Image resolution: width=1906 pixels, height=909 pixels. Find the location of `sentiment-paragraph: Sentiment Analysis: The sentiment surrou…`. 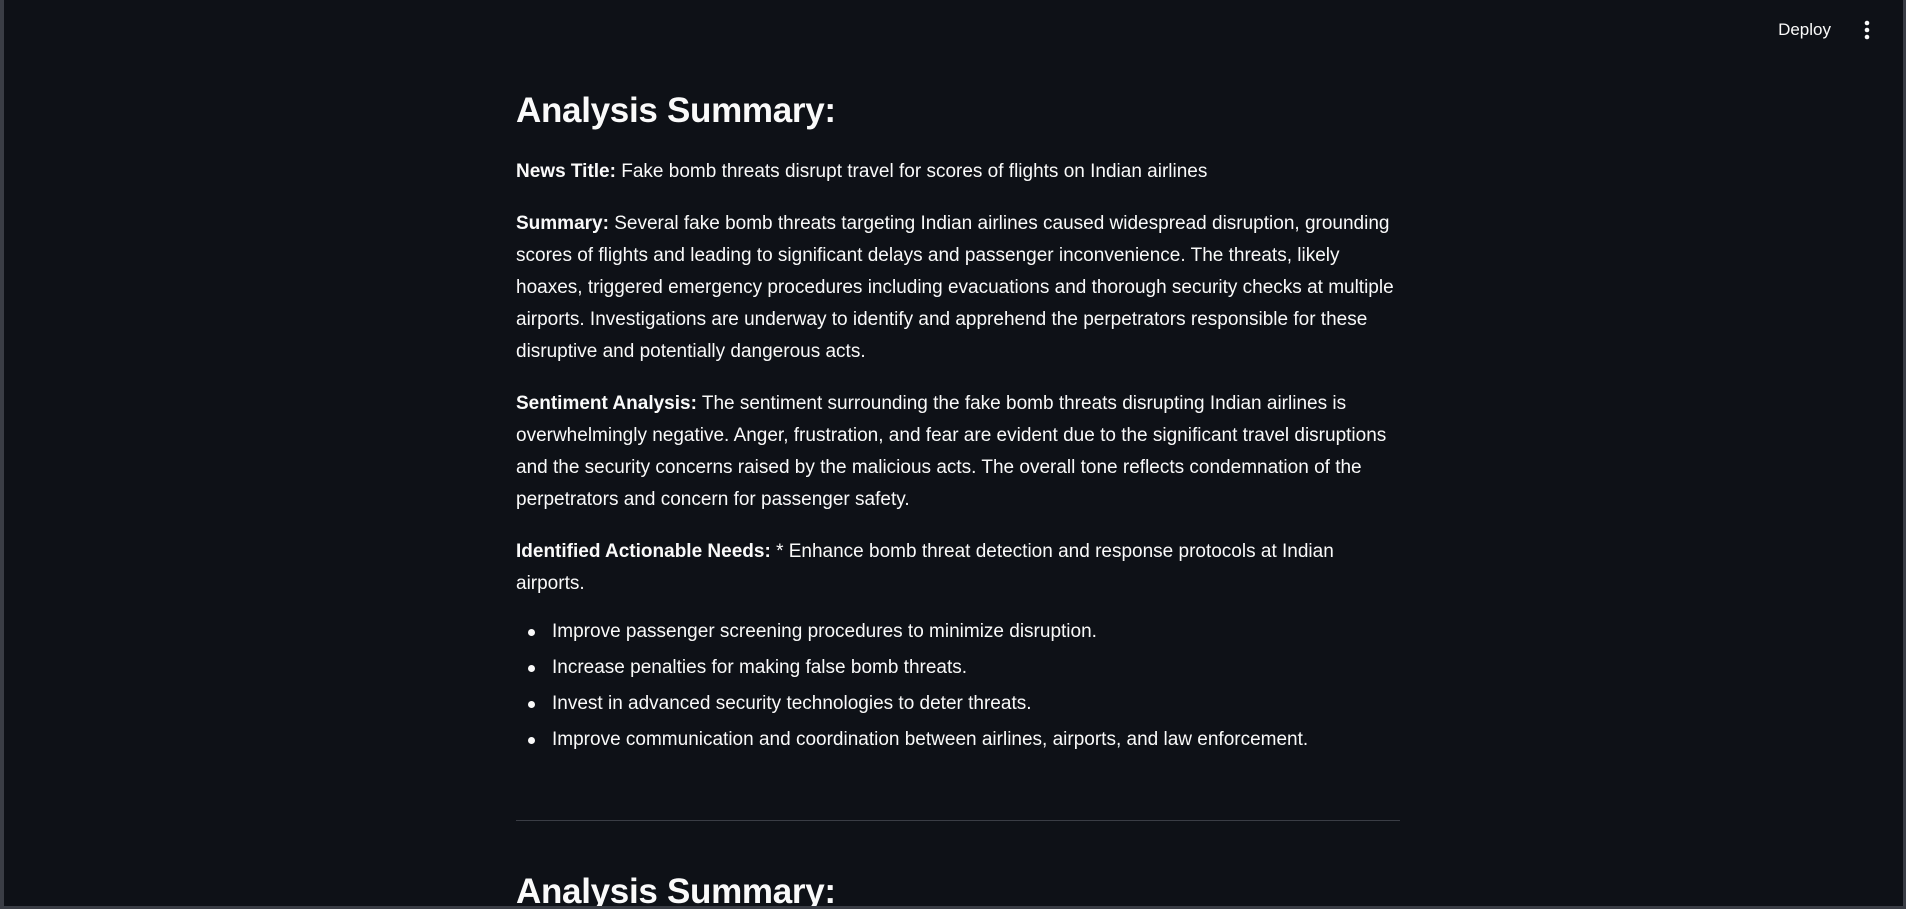

sentiment-paragraph: Sentiment Analysis: The sentiment surrou… is located at coordinates (959, 452).